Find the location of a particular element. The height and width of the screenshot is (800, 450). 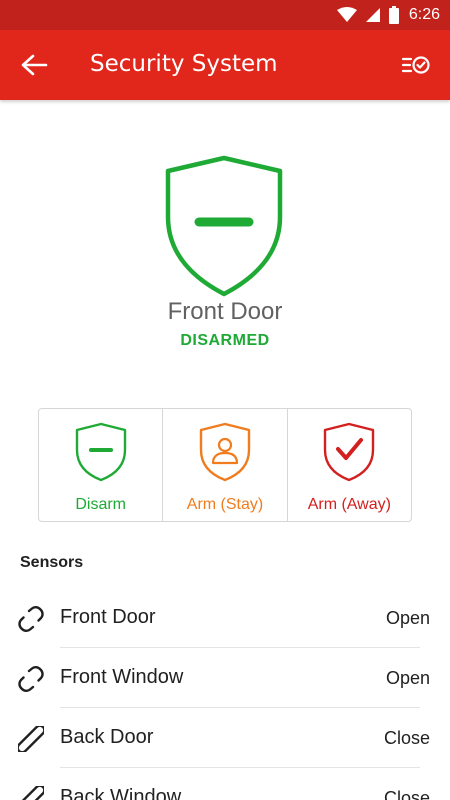

arm-away-button: Arm (Away) is located at coordinates (348, 465).